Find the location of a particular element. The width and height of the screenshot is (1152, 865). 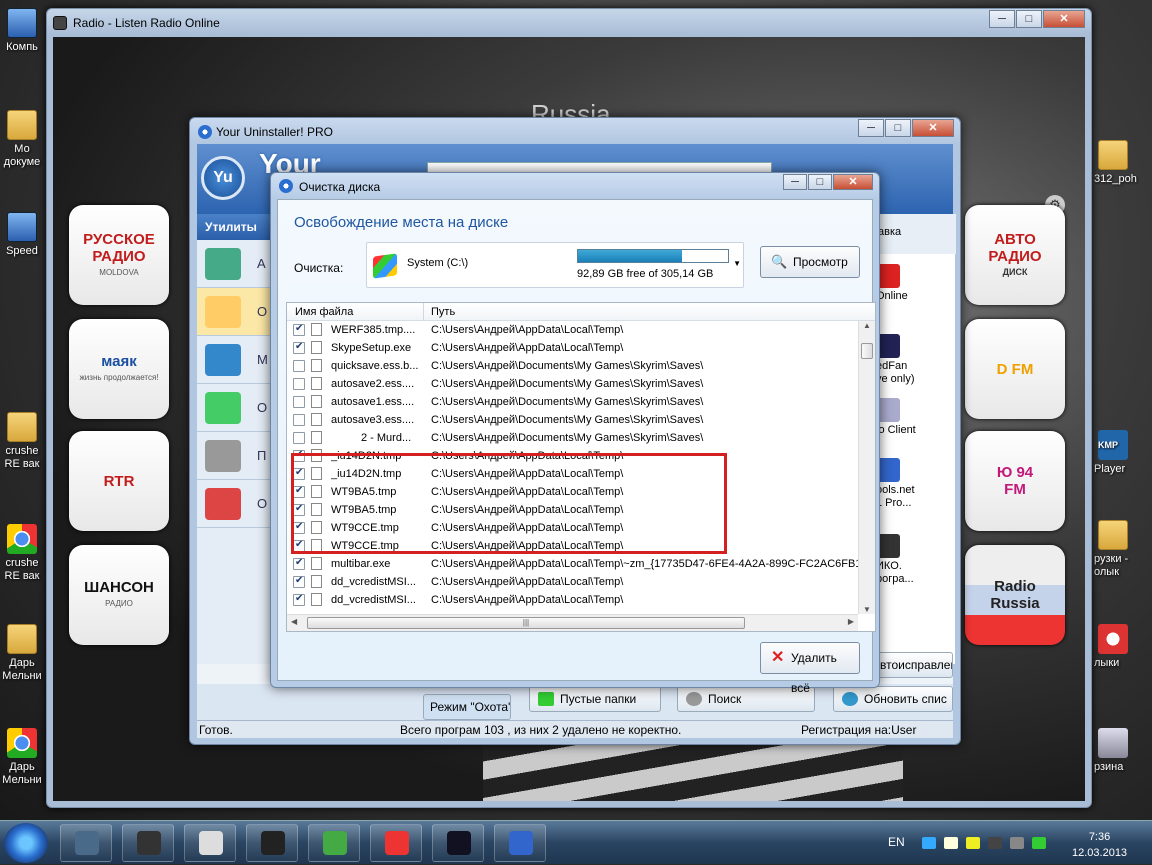

language-indicator: EN is located at coordinates (896, 842).